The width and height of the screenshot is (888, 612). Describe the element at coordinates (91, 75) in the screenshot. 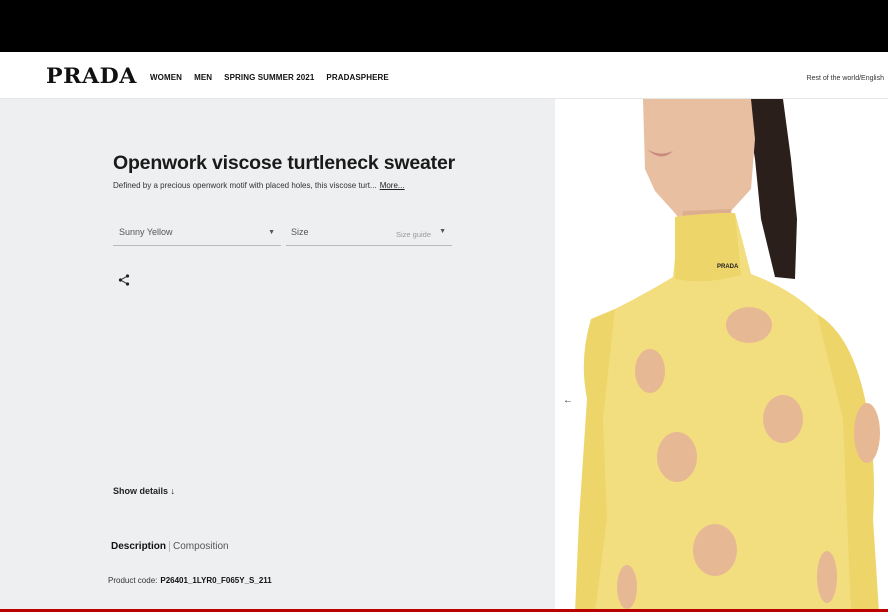

I see `prada-logo: PRADA` at that location.